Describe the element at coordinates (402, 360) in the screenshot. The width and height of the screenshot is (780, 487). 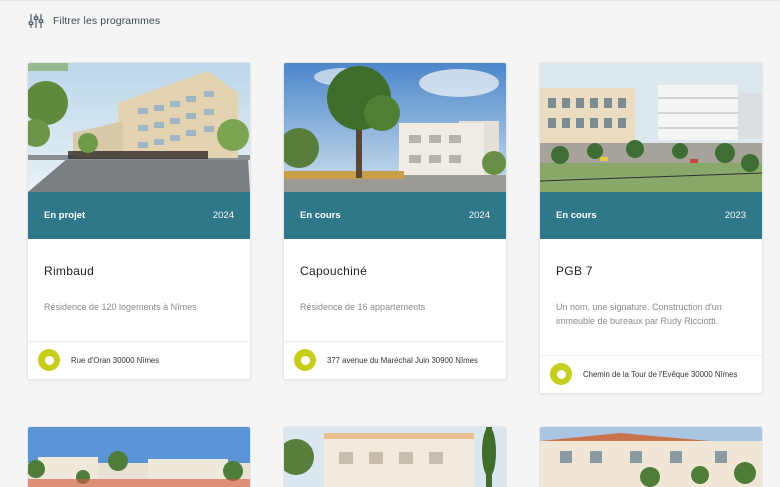
I see `address-text: 377 avenue du Maréchal Juin 30900 Nîmes` at that location.